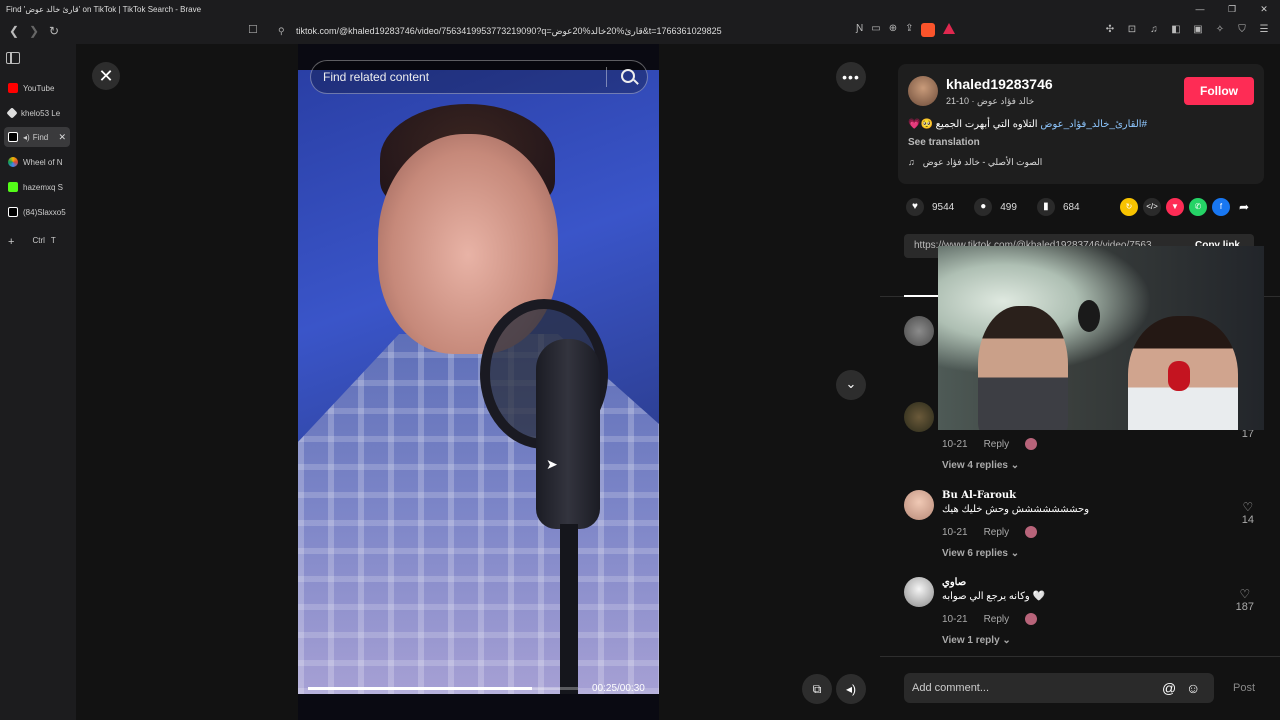 The height and width of the screenshot is (720, 1280). What do you see at coordinates (990, 101) in the screenshot?
I see `author-subline: خالد فؤاد عوض · 10-21` at bounding box center [990, 101].